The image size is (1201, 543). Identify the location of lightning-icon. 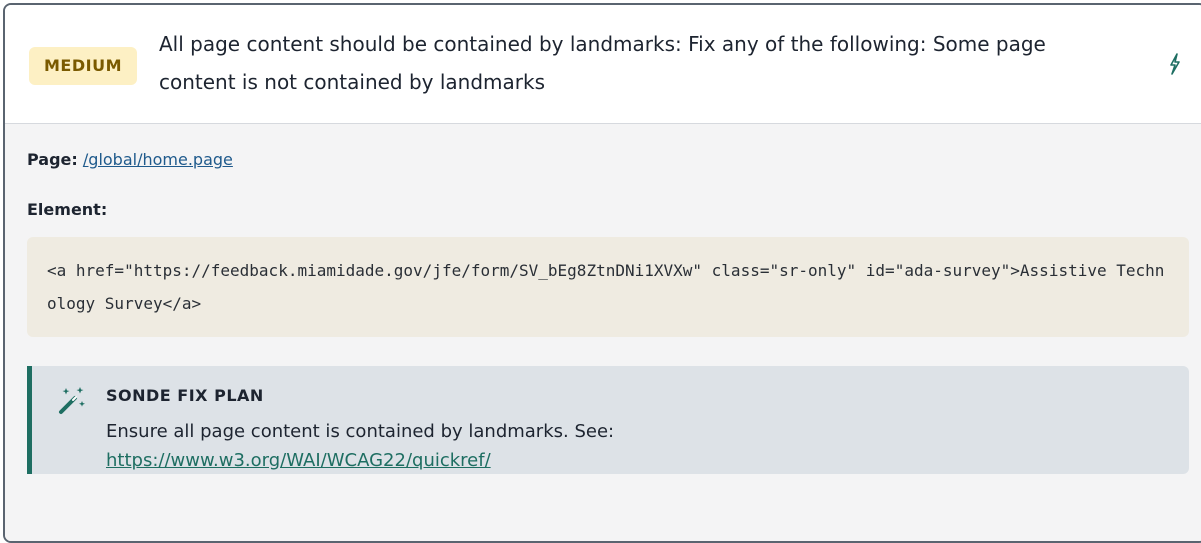
(1175, 64).